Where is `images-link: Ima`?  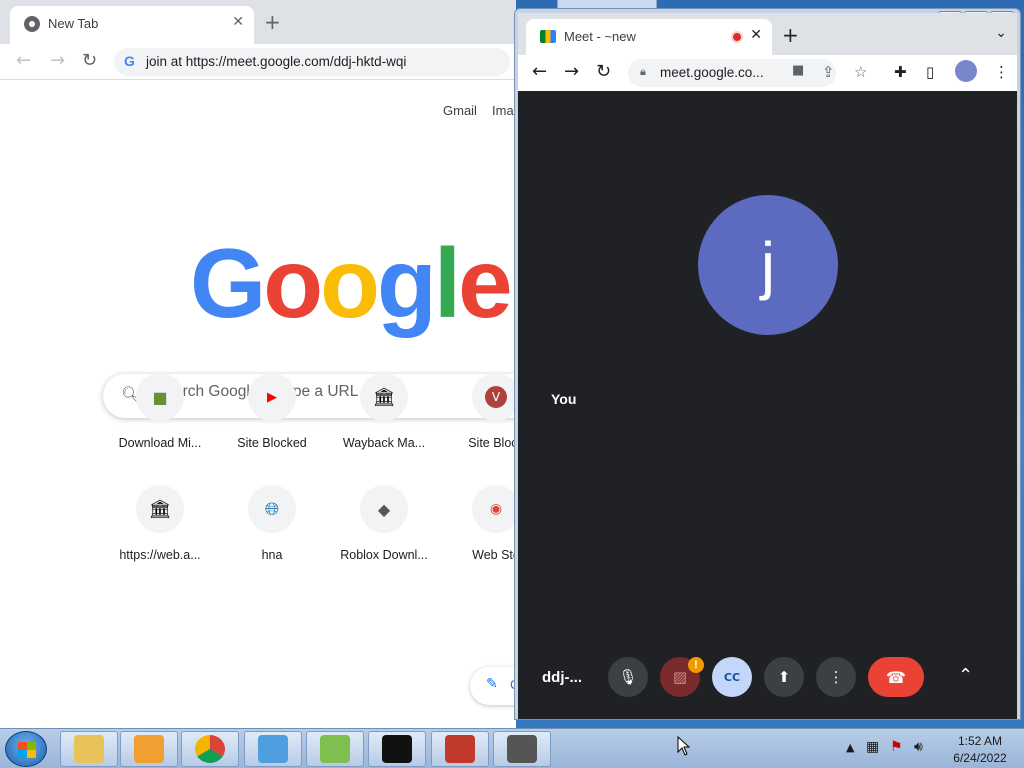
images-link: Ima is located at coordinates (503, 110).